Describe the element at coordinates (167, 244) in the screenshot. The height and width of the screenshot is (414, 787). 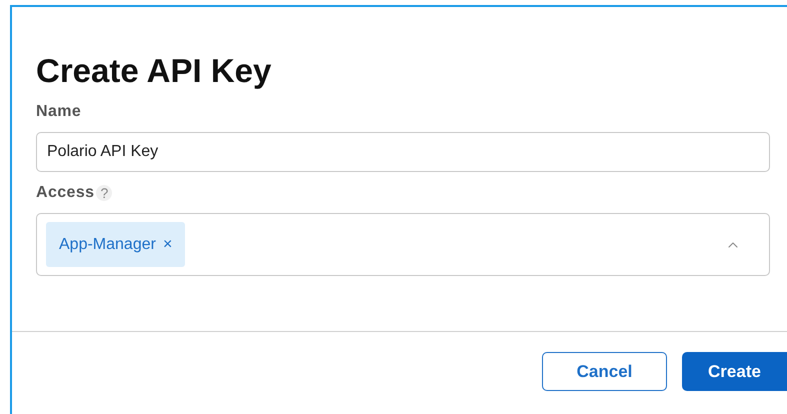
I see `remove-tag-button: ×` at that location.